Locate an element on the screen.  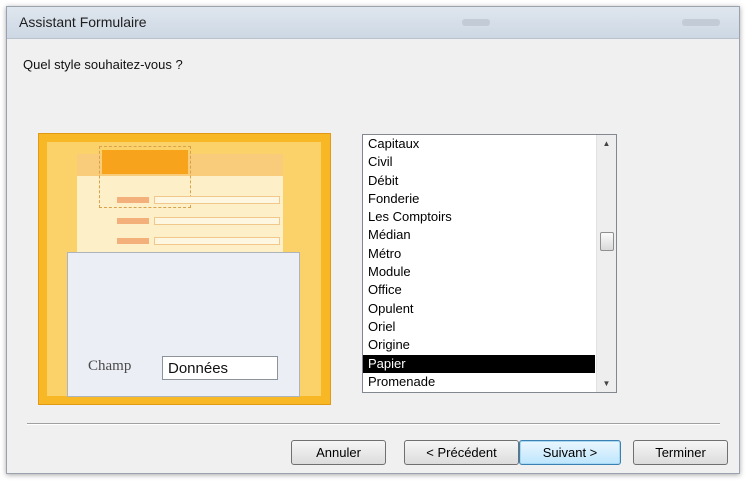
style-list-item: Les Comptoirs is located at coordinates (479, 217).